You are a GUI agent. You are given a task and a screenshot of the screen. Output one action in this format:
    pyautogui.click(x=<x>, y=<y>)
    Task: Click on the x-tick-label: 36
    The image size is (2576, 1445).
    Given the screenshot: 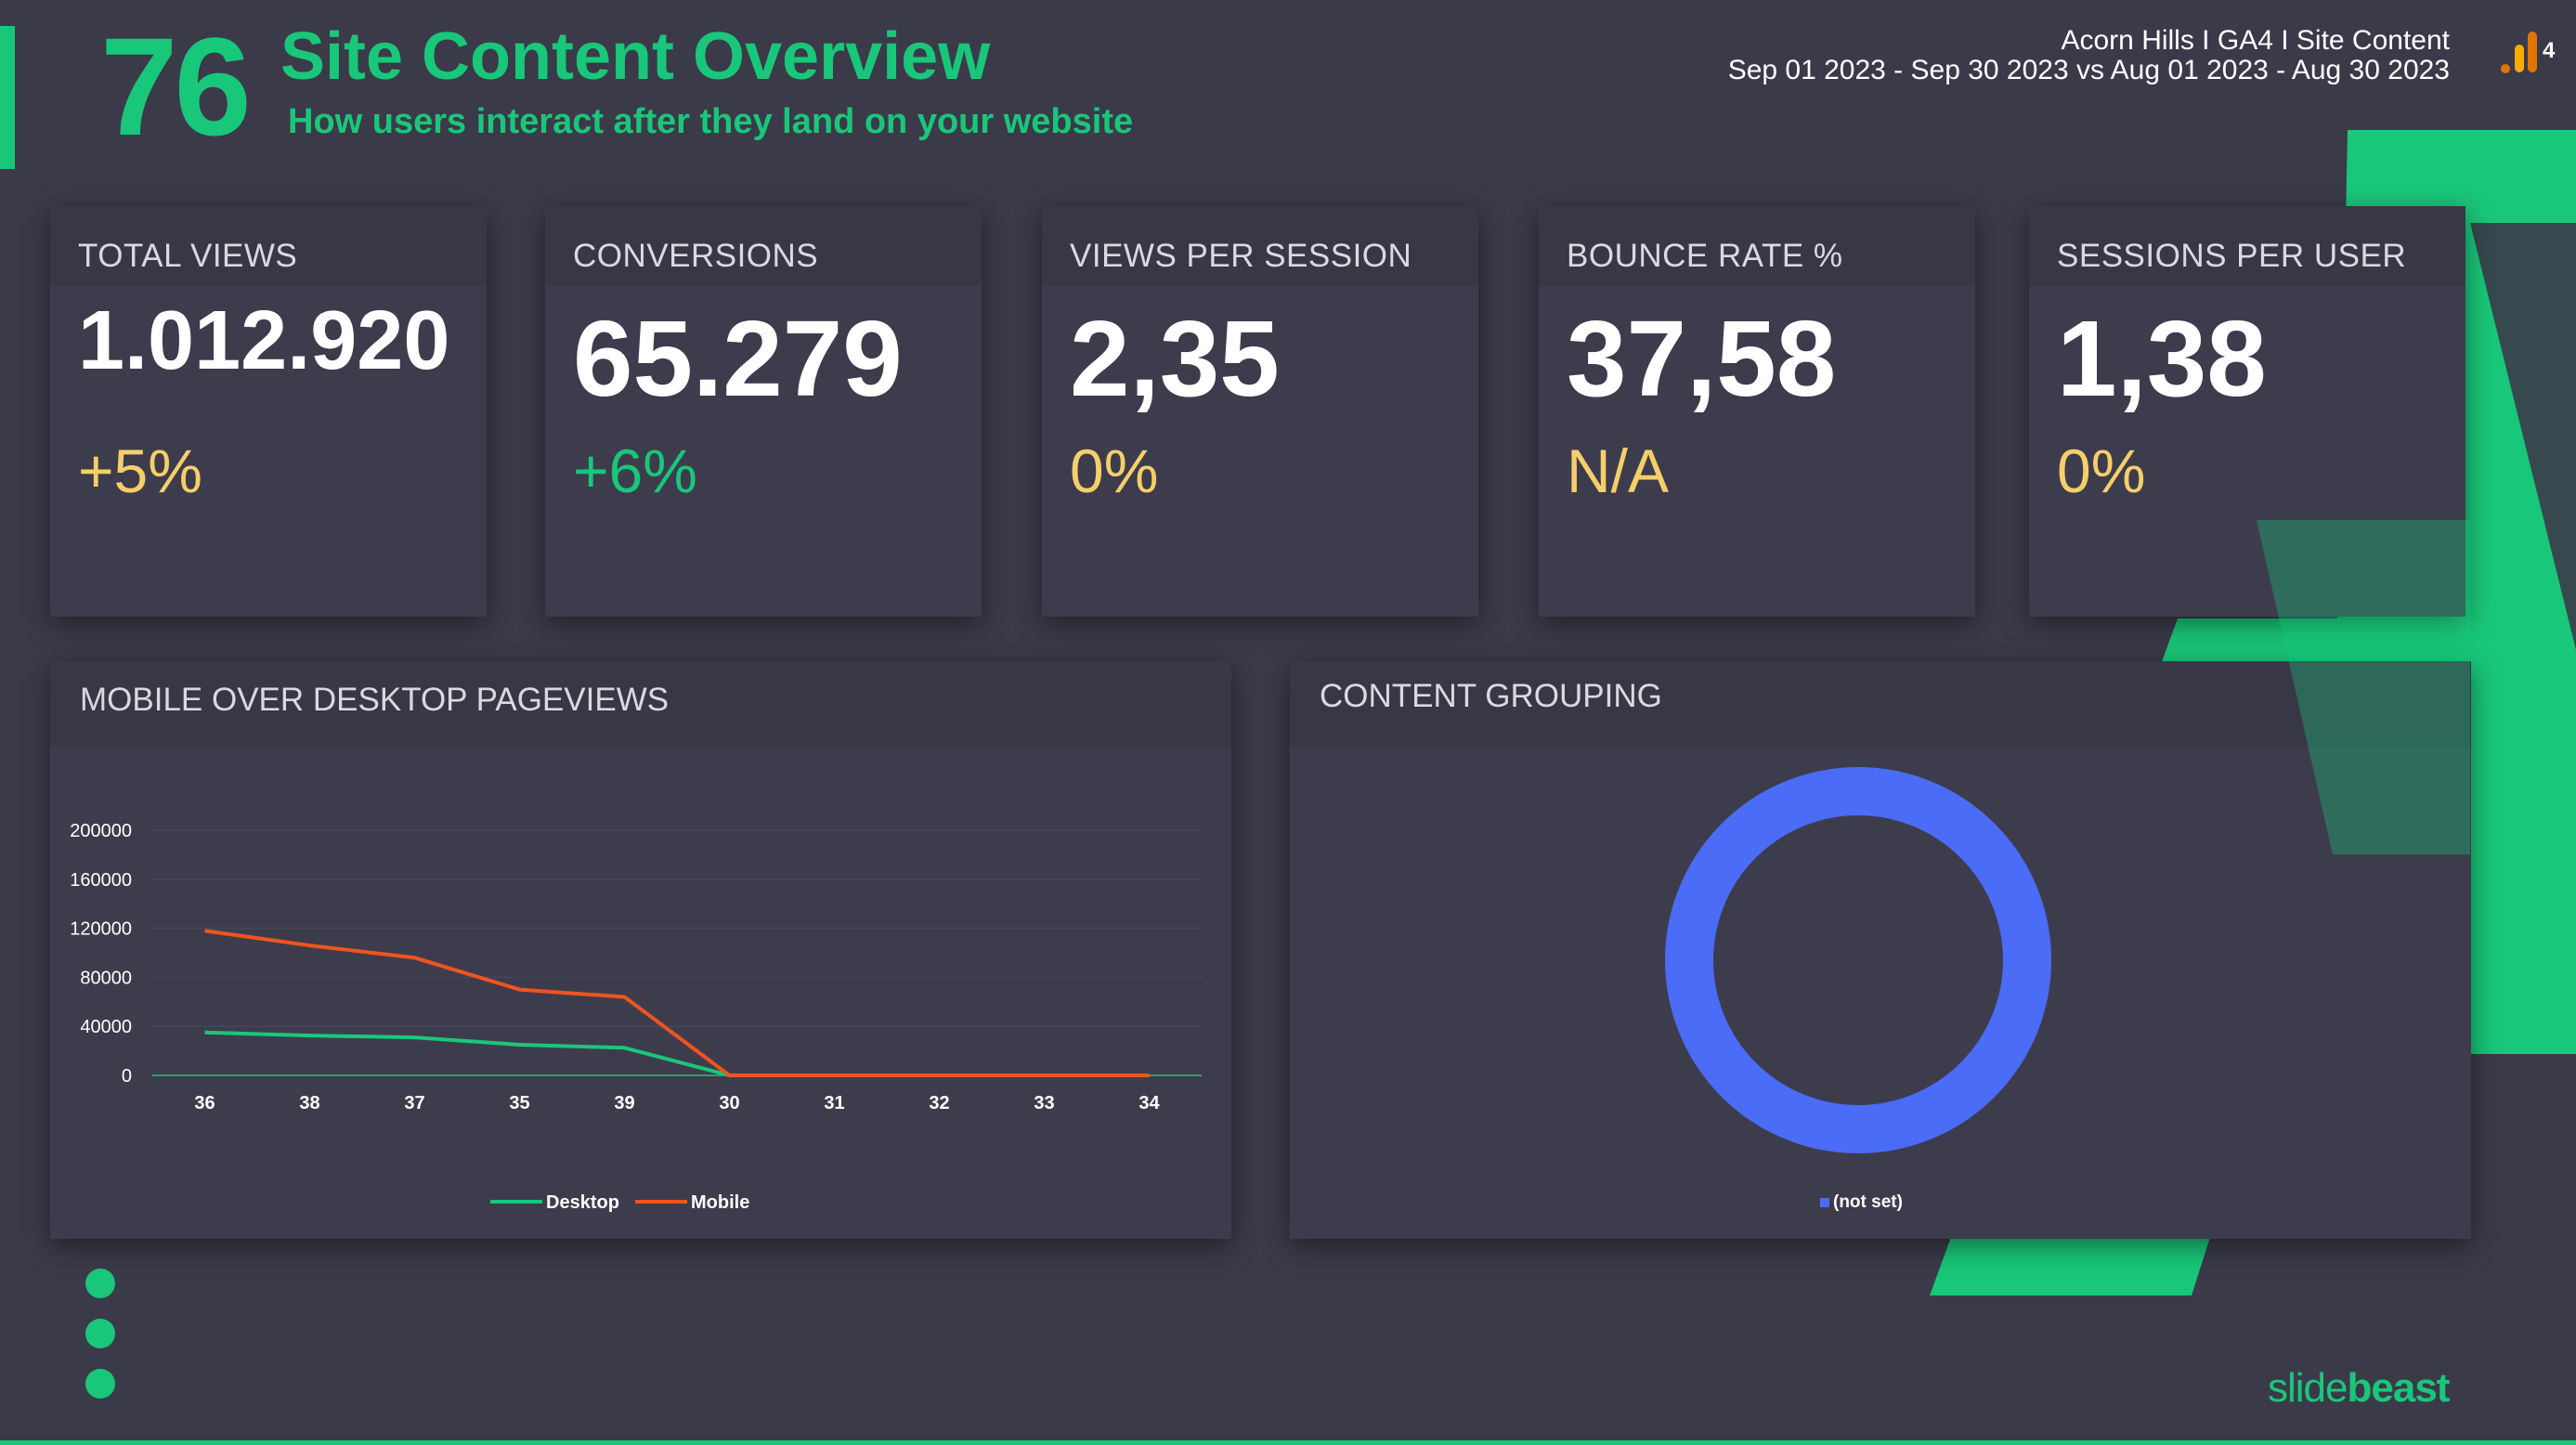 What is the action you would take?
    pyautogui.click(x=204, y=1103)
    